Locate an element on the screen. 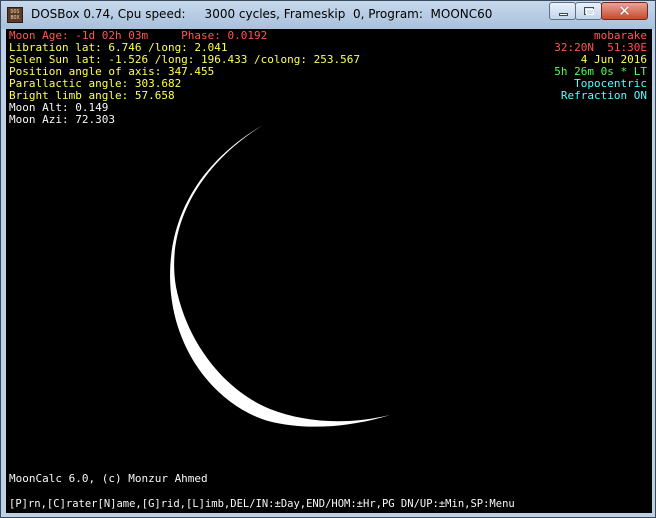 This screenshot has width=656, height=518. maximize-button is located at coordinates (588, 11).